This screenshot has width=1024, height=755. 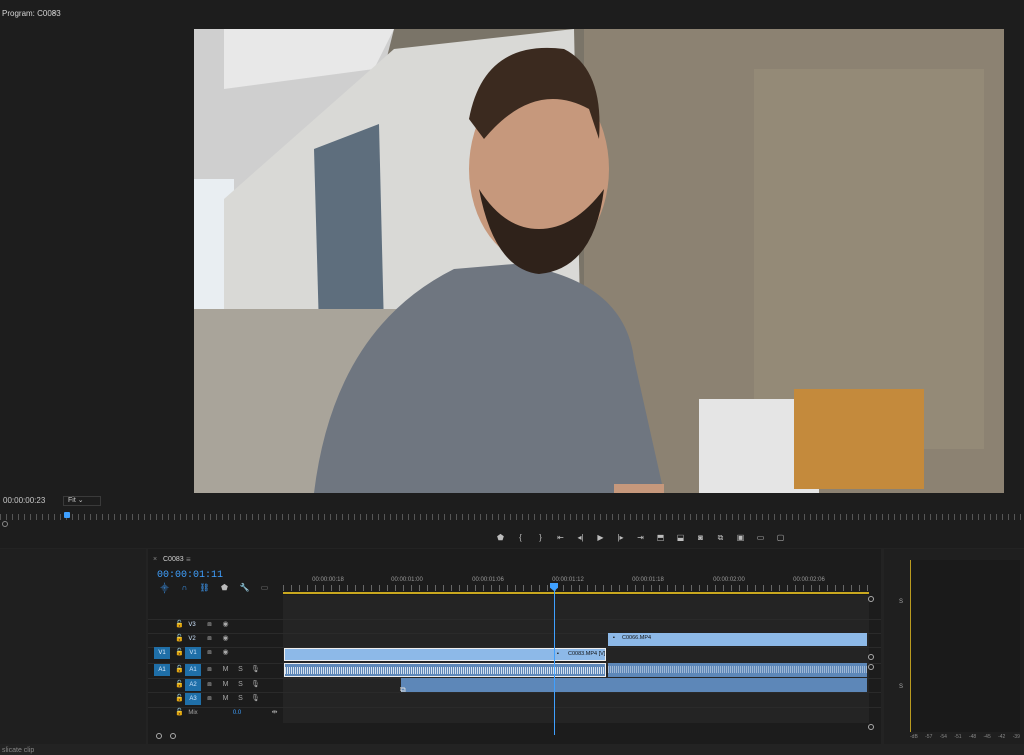 What do you see at coordinates (224, 588) in the screenshot?
I see `add-marker-icon: ⬟` at bounding box center [224, 588].